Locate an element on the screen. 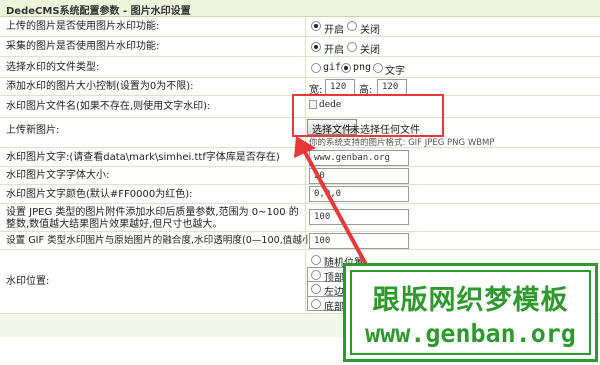 Image resolution: width=600 pixels, height=365 pixels. watermark-overlay: 跟版网织梦模板 www.genban.org is located at coordinates (470, 312).